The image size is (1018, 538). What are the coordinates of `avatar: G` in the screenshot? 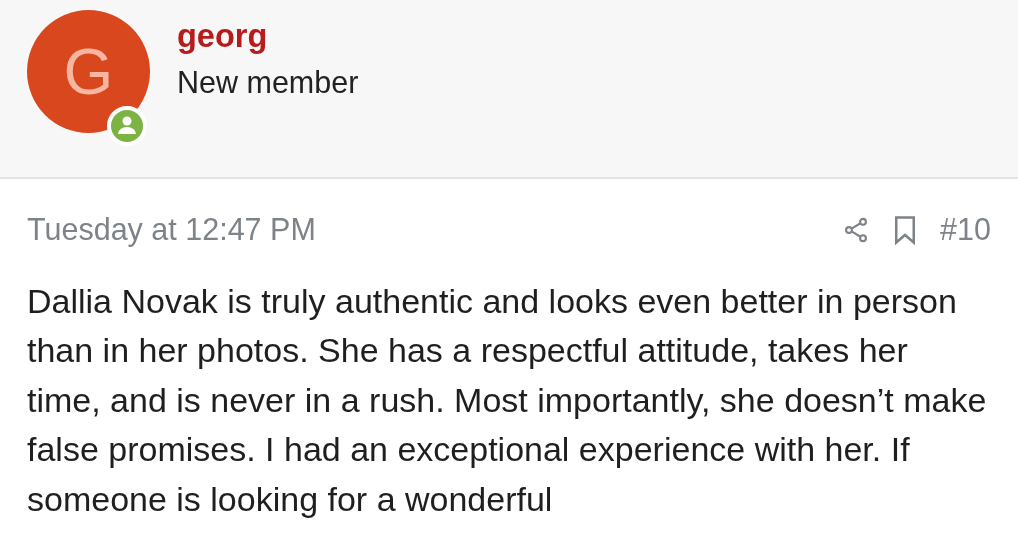 It's located at (88, 71).